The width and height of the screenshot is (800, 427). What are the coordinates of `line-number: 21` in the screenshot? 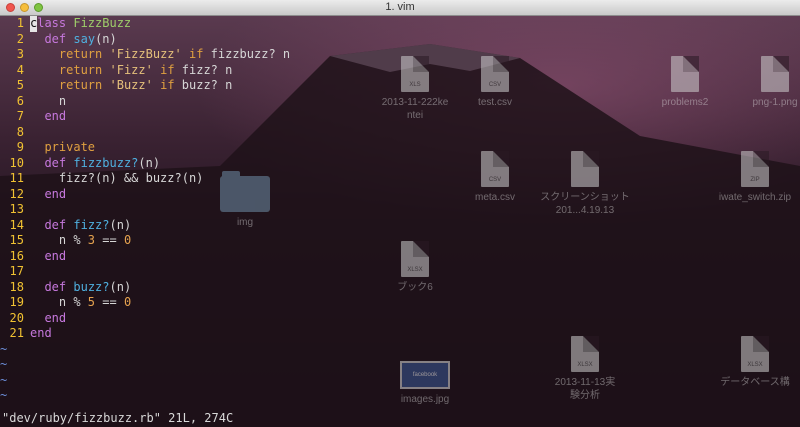 It's located at (16, 333).